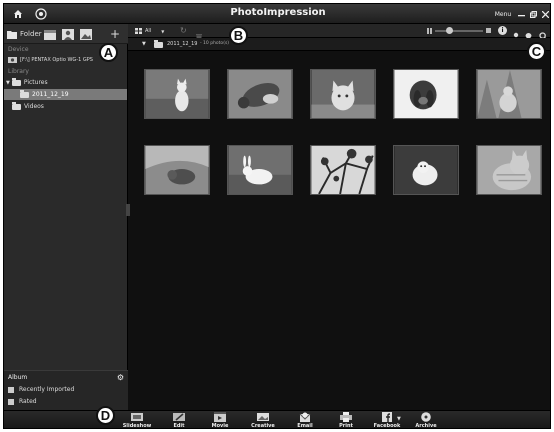 This screenshot has width=554, height=432. Describe the element at coordinates (426, 417) in the screenshot. I see `archive-disc-icon` at that location.